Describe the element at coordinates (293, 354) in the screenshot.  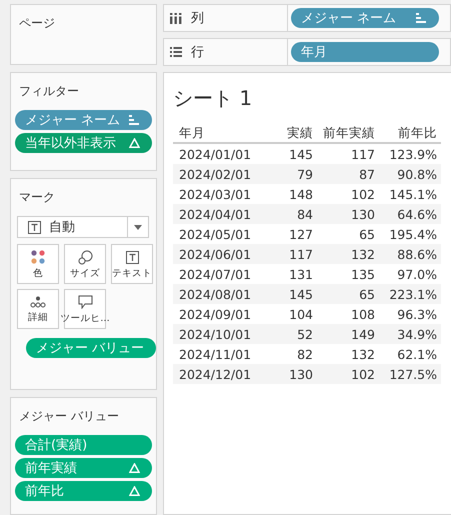
I see `table-cell: 82` at that location.